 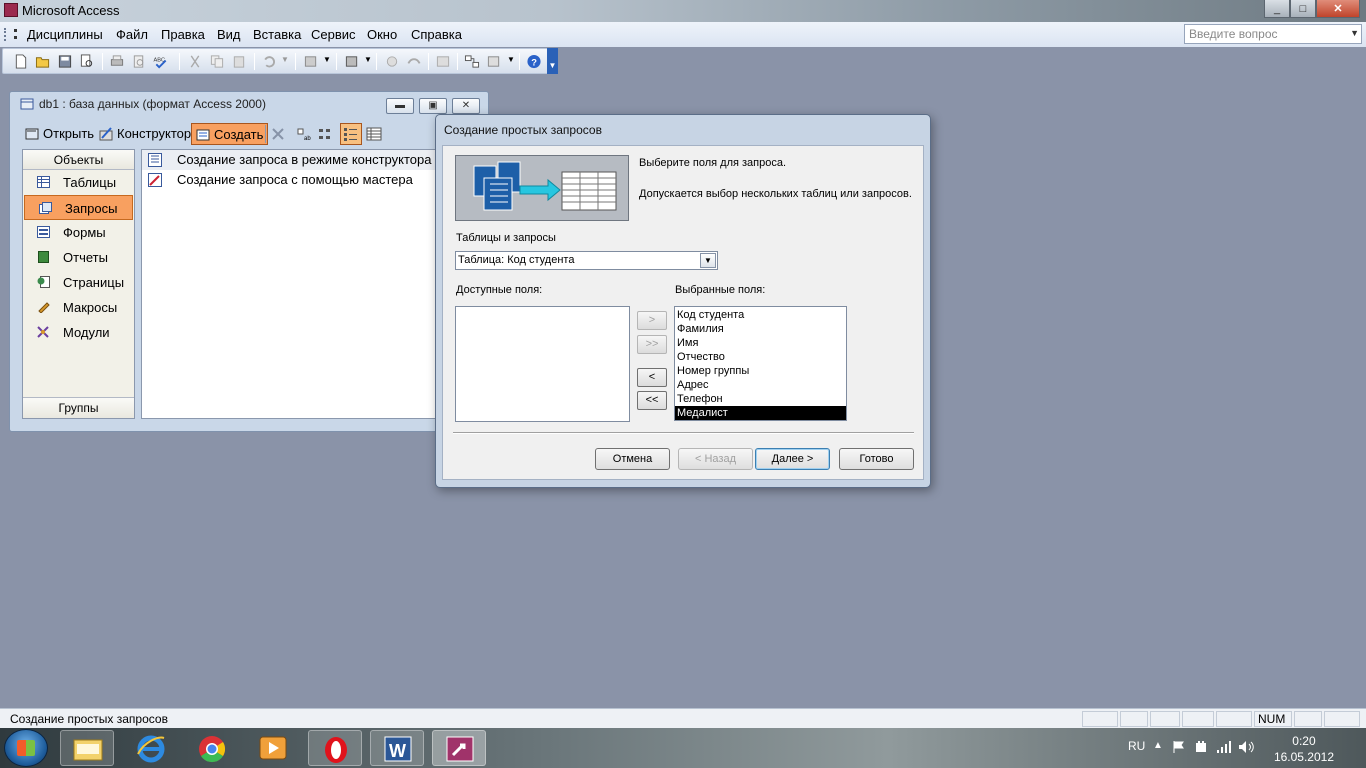 I want to click on action-center-flag-icon, so click(x=1179, y=747).